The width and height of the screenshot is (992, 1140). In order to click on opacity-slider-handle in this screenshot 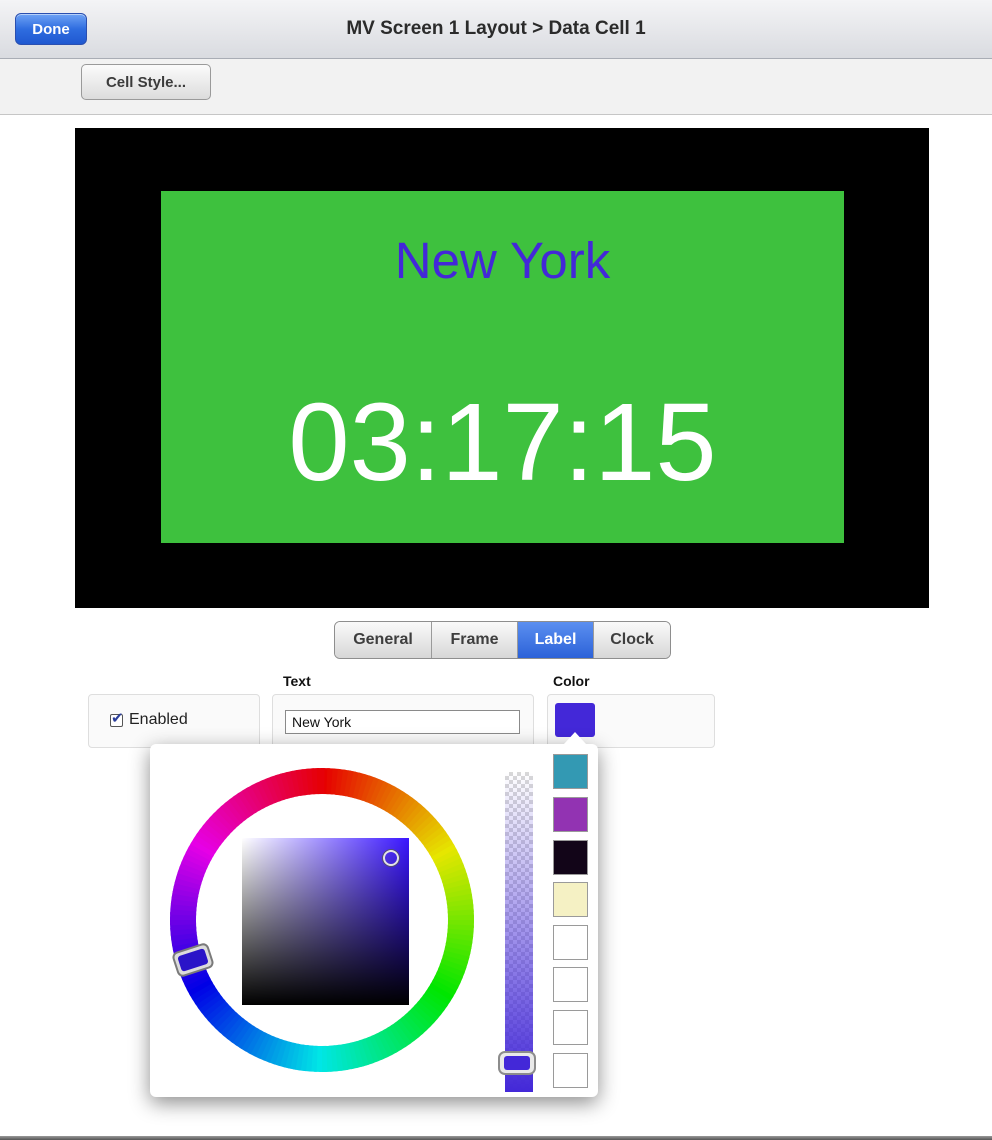, I will do `click(517, 1063)`.